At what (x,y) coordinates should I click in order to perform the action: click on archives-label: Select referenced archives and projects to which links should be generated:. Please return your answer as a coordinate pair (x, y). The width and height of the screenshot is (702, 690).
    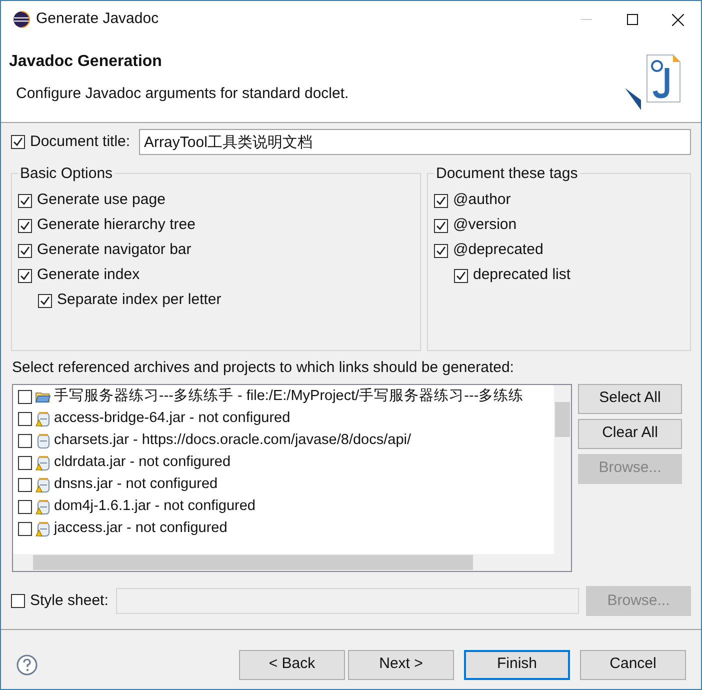
    Looking at the image, I should click on (263, 368).